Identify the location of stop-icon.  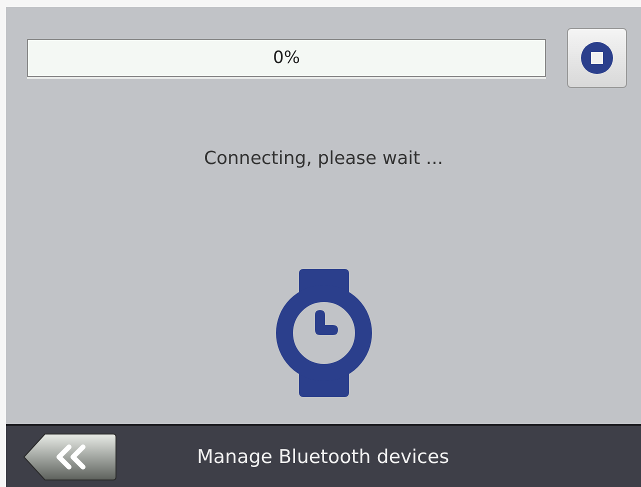
(597, 58).